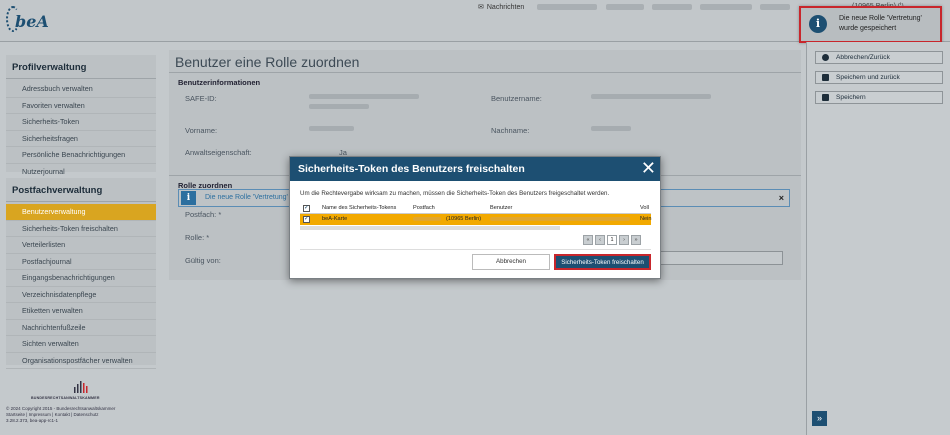 This screenshot has width=950, height=435. What do you see at coordinates (81, 311) in the screenshot?
I see `sidebar-item-labels: Etiketten verwalten` at bounding box center [81, 311].